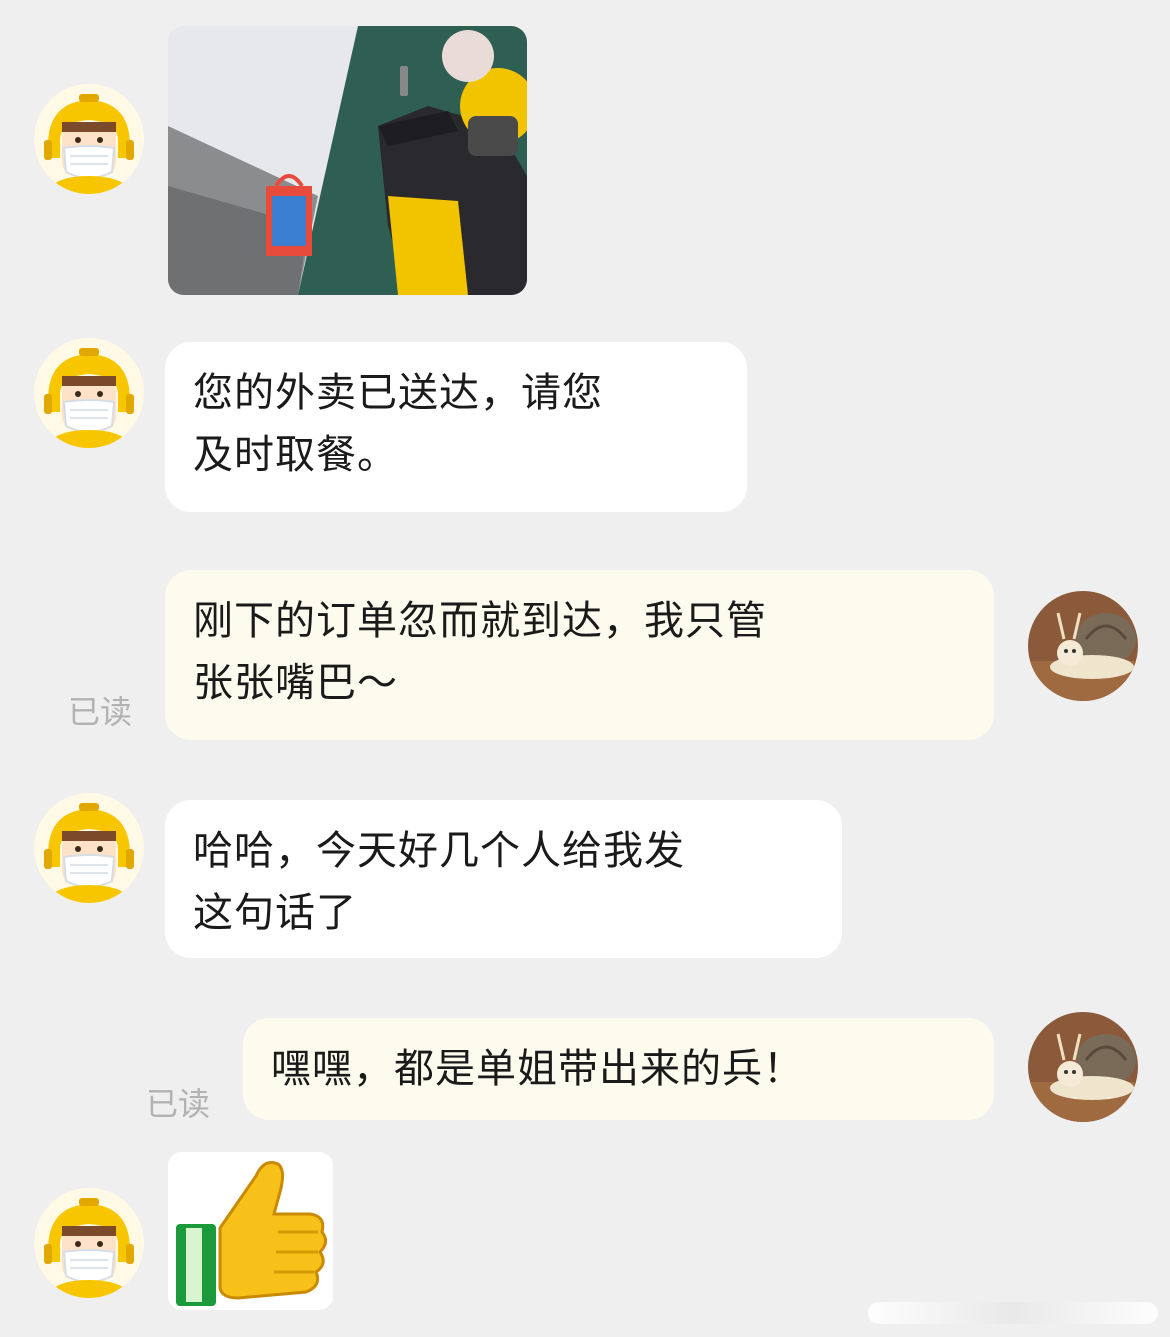 Image resolution: width=1170 pixels, height=1337 pixels. Describe the element at coordinates (456, 427) in the screenshot. I see `incoming-message-bubble: 您的外卖已送达，请您 及时取餐。` at that location.